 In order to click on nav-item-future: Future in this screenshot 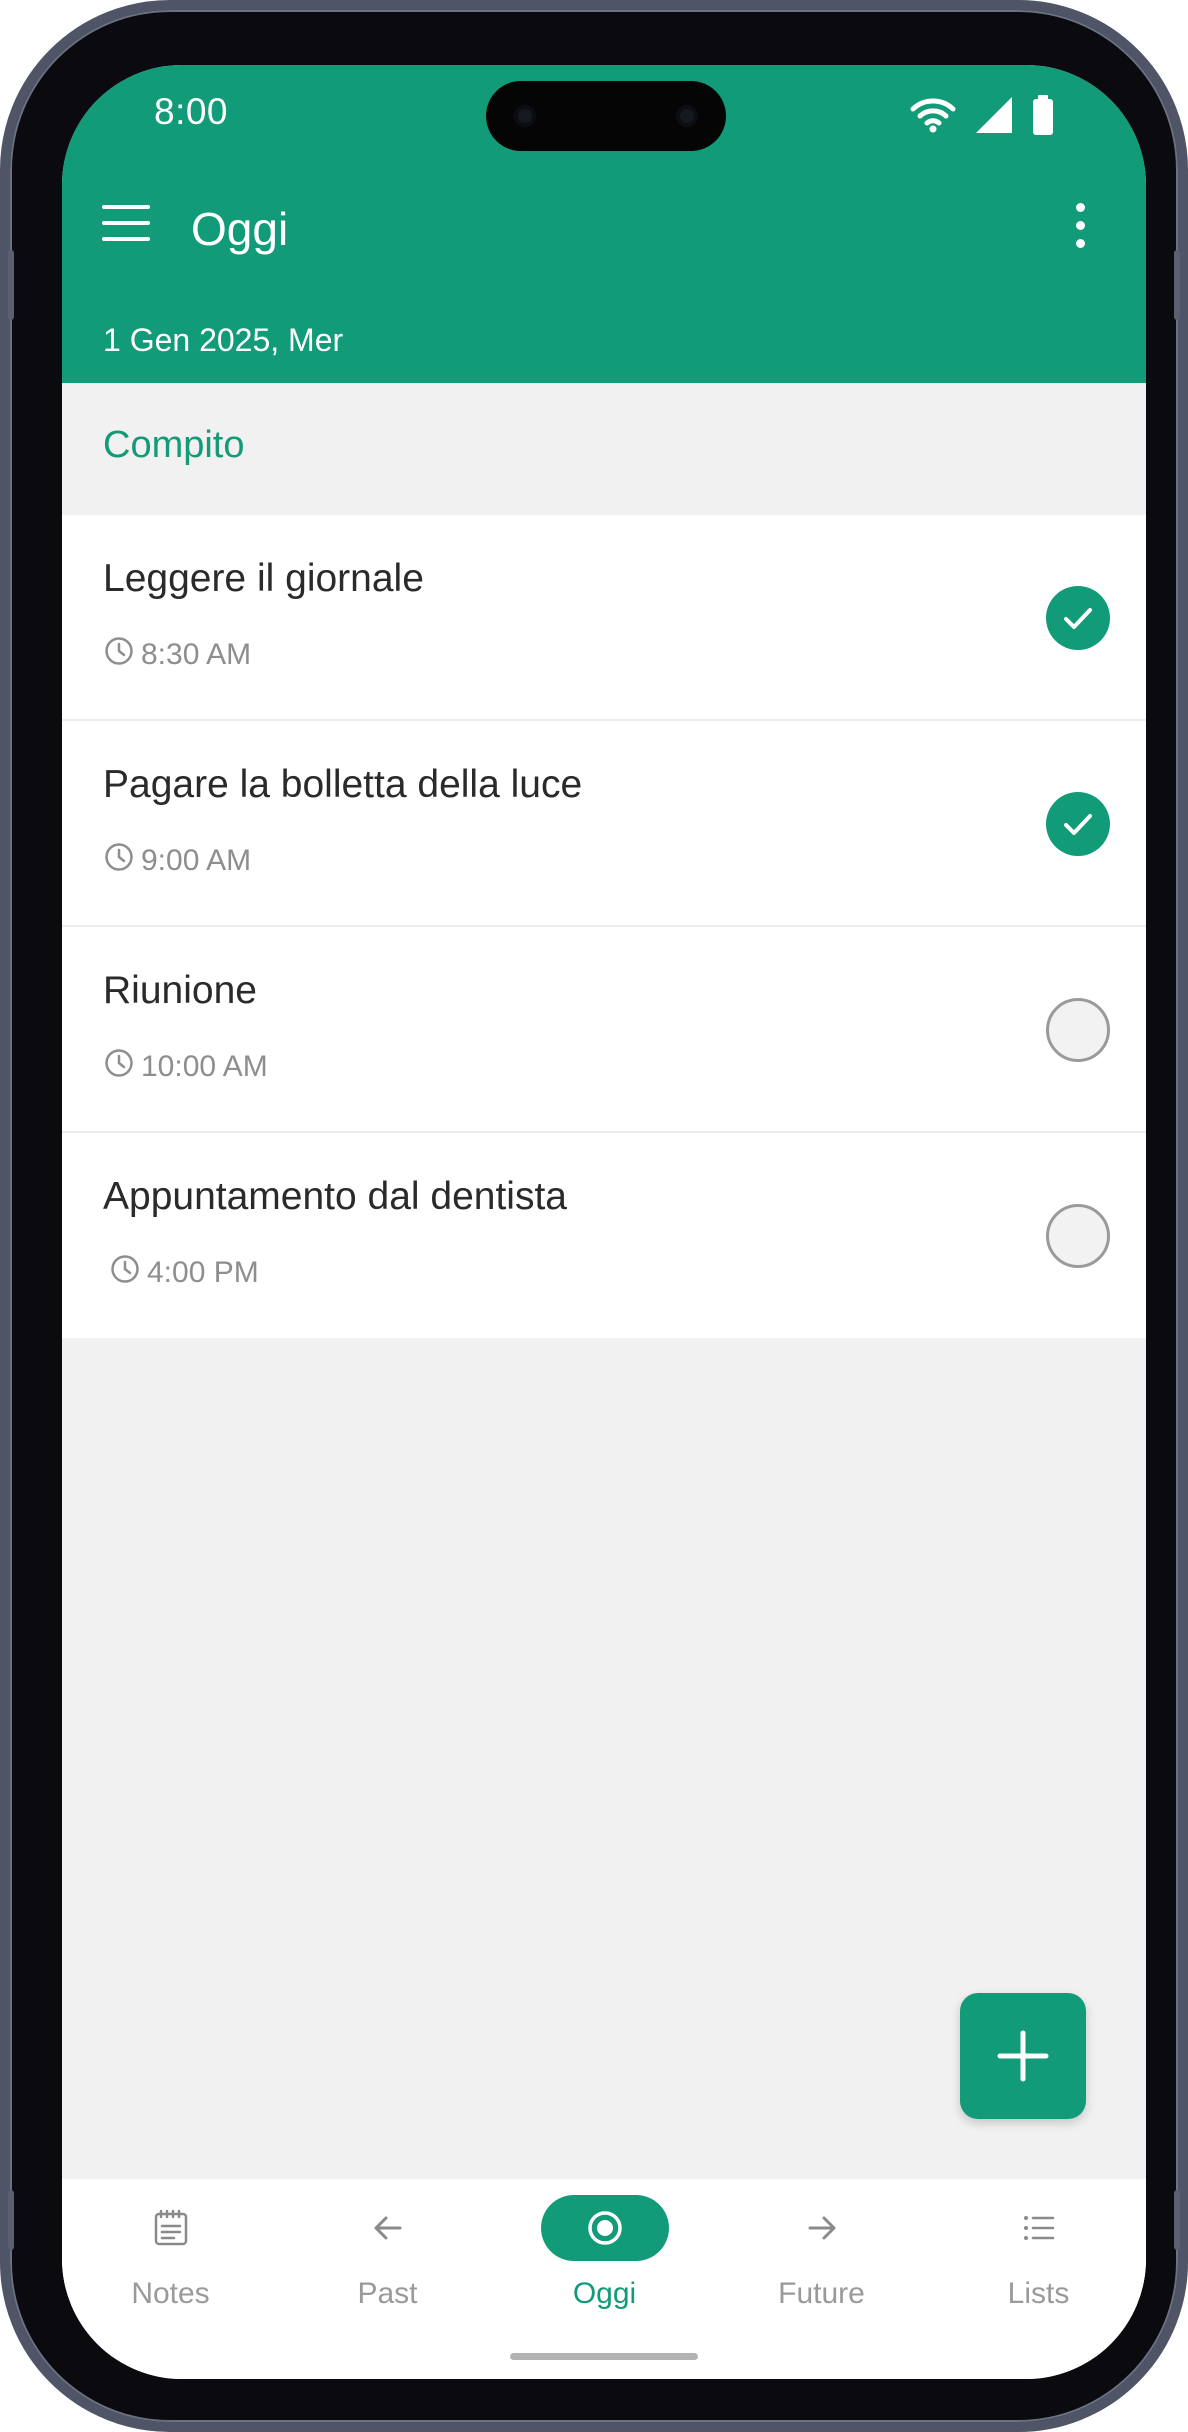, I will do `click(821, 2259)`.